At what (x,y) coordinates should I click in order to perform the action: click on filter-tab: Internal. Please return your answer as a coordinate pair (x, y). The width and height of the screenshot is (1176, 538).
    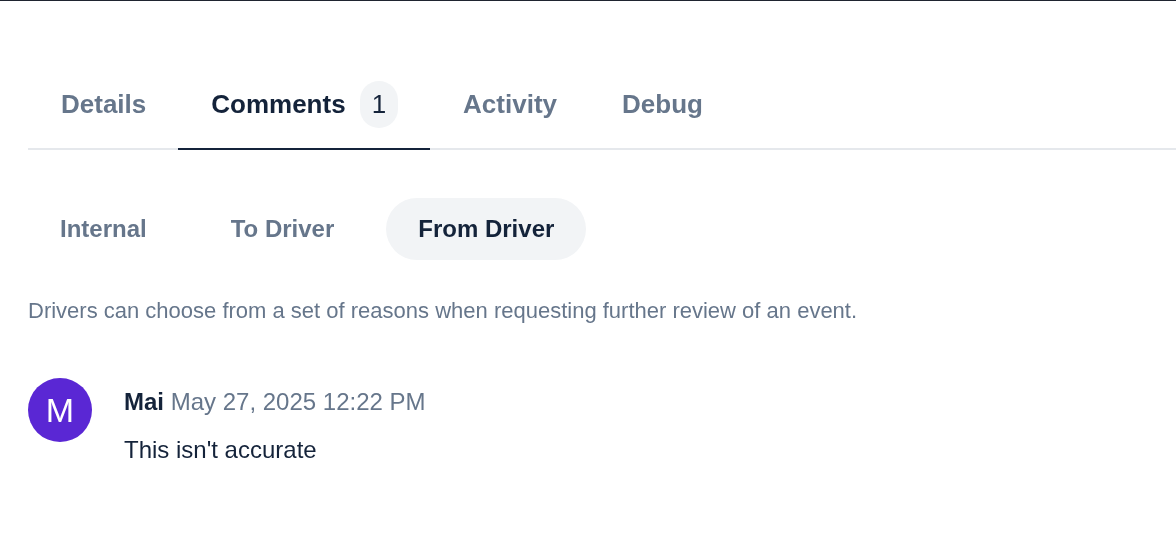
    Looking at the image, I should click on (103, 229).